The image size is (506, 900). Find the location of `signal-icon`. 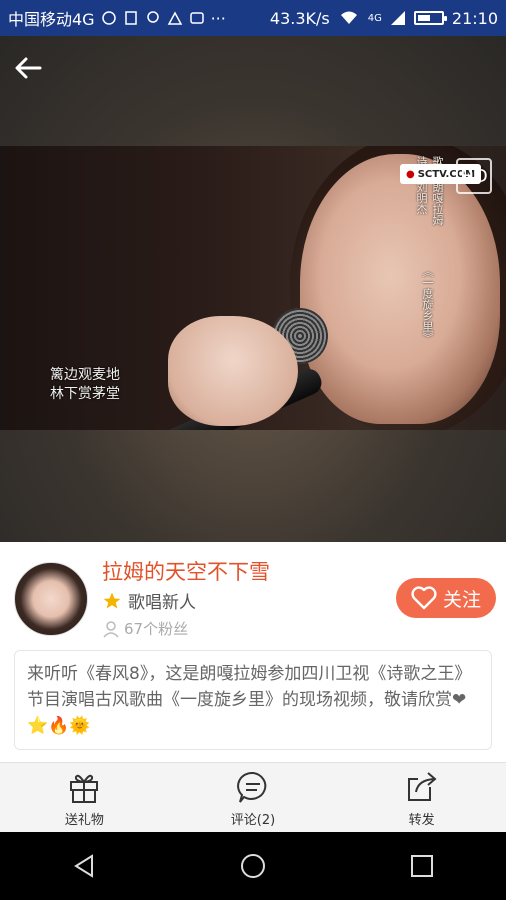

signal-icon is located at coordinates (397, 18).